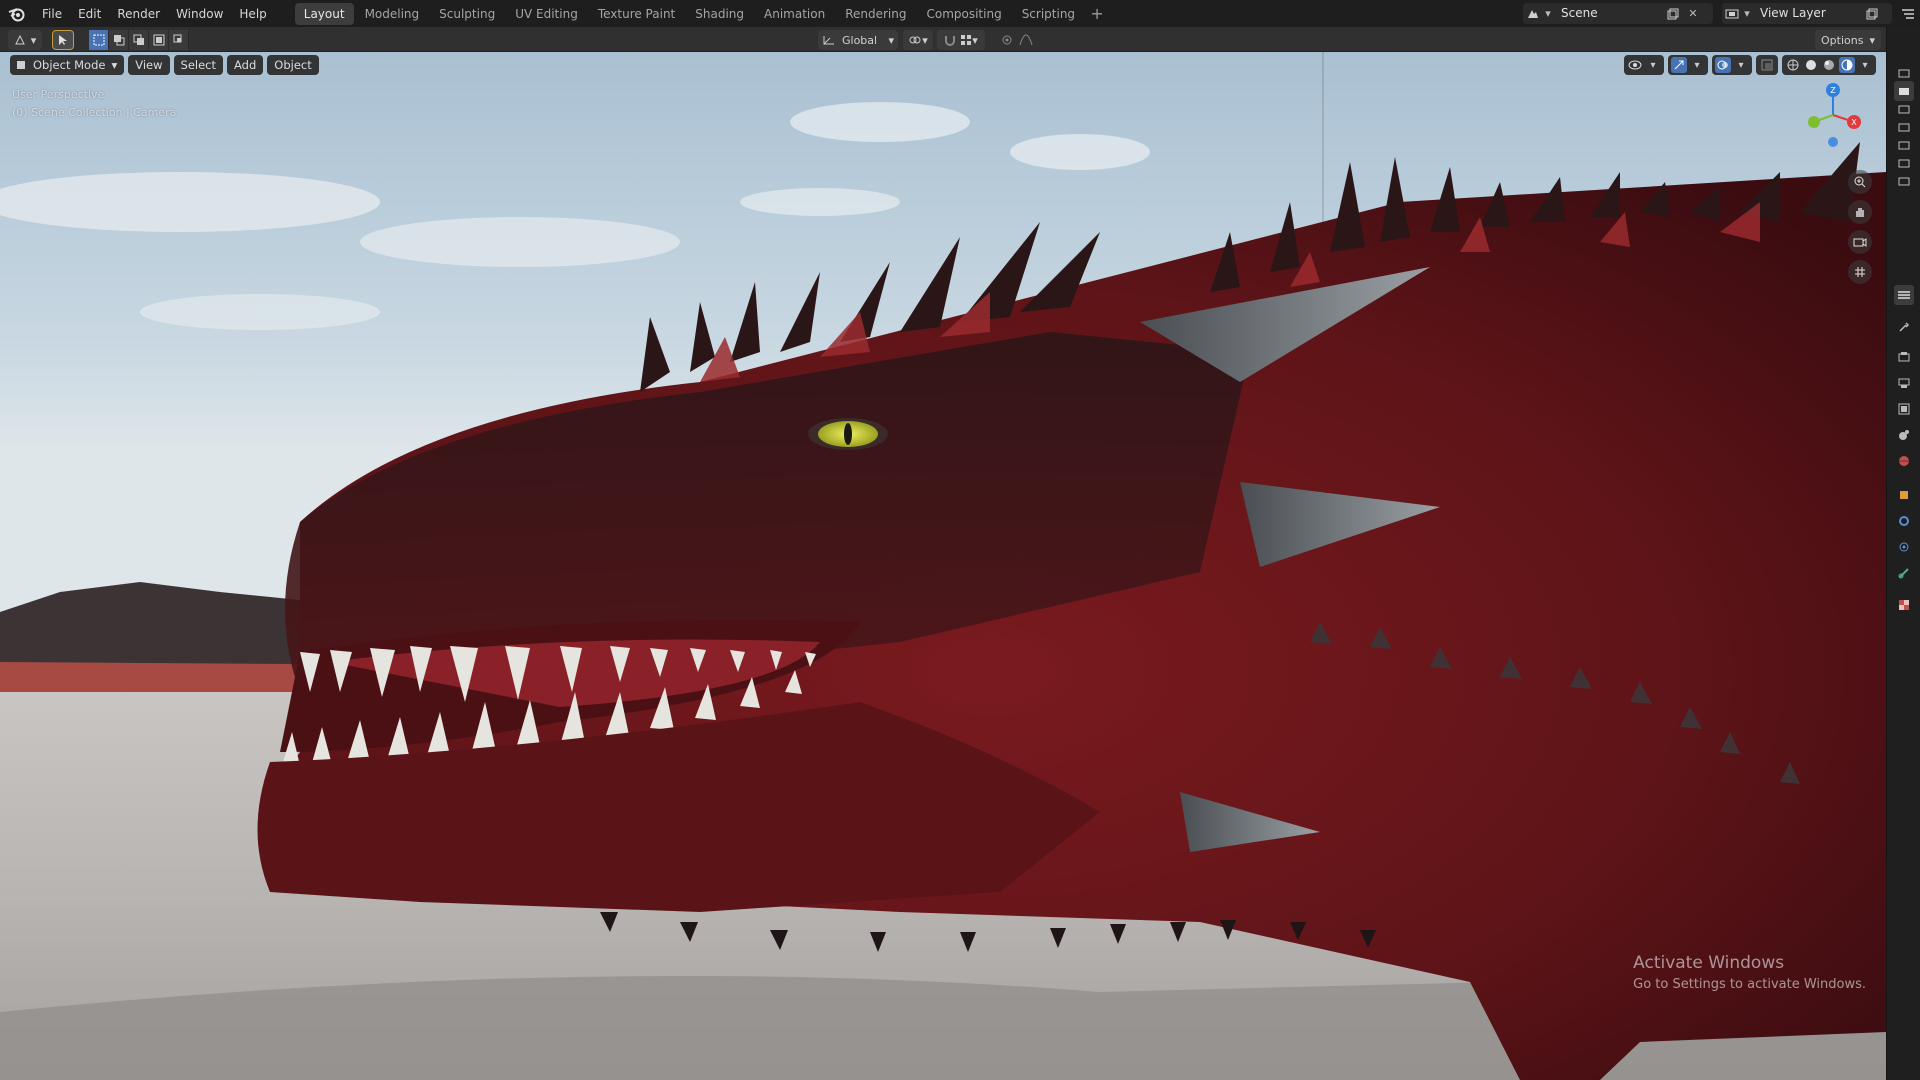  What do you see at coordinates (1842, 40) in the screenshot?
I see `options-label: Options` at bounding box center [1842, 40].